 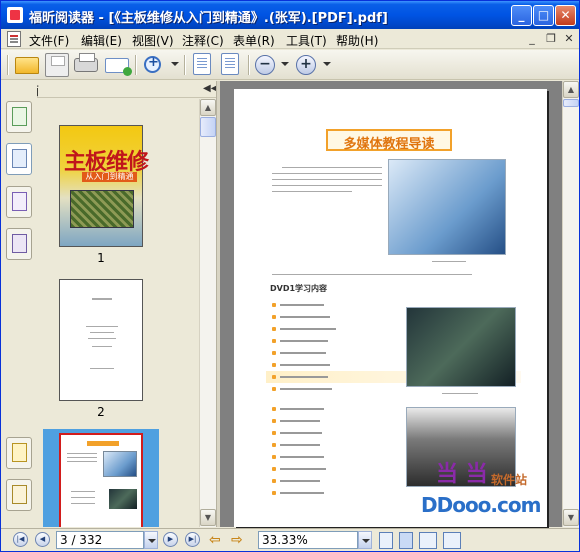 I want to click on document-scrollbar: ▲ ▼, so click(x=570, y=304).